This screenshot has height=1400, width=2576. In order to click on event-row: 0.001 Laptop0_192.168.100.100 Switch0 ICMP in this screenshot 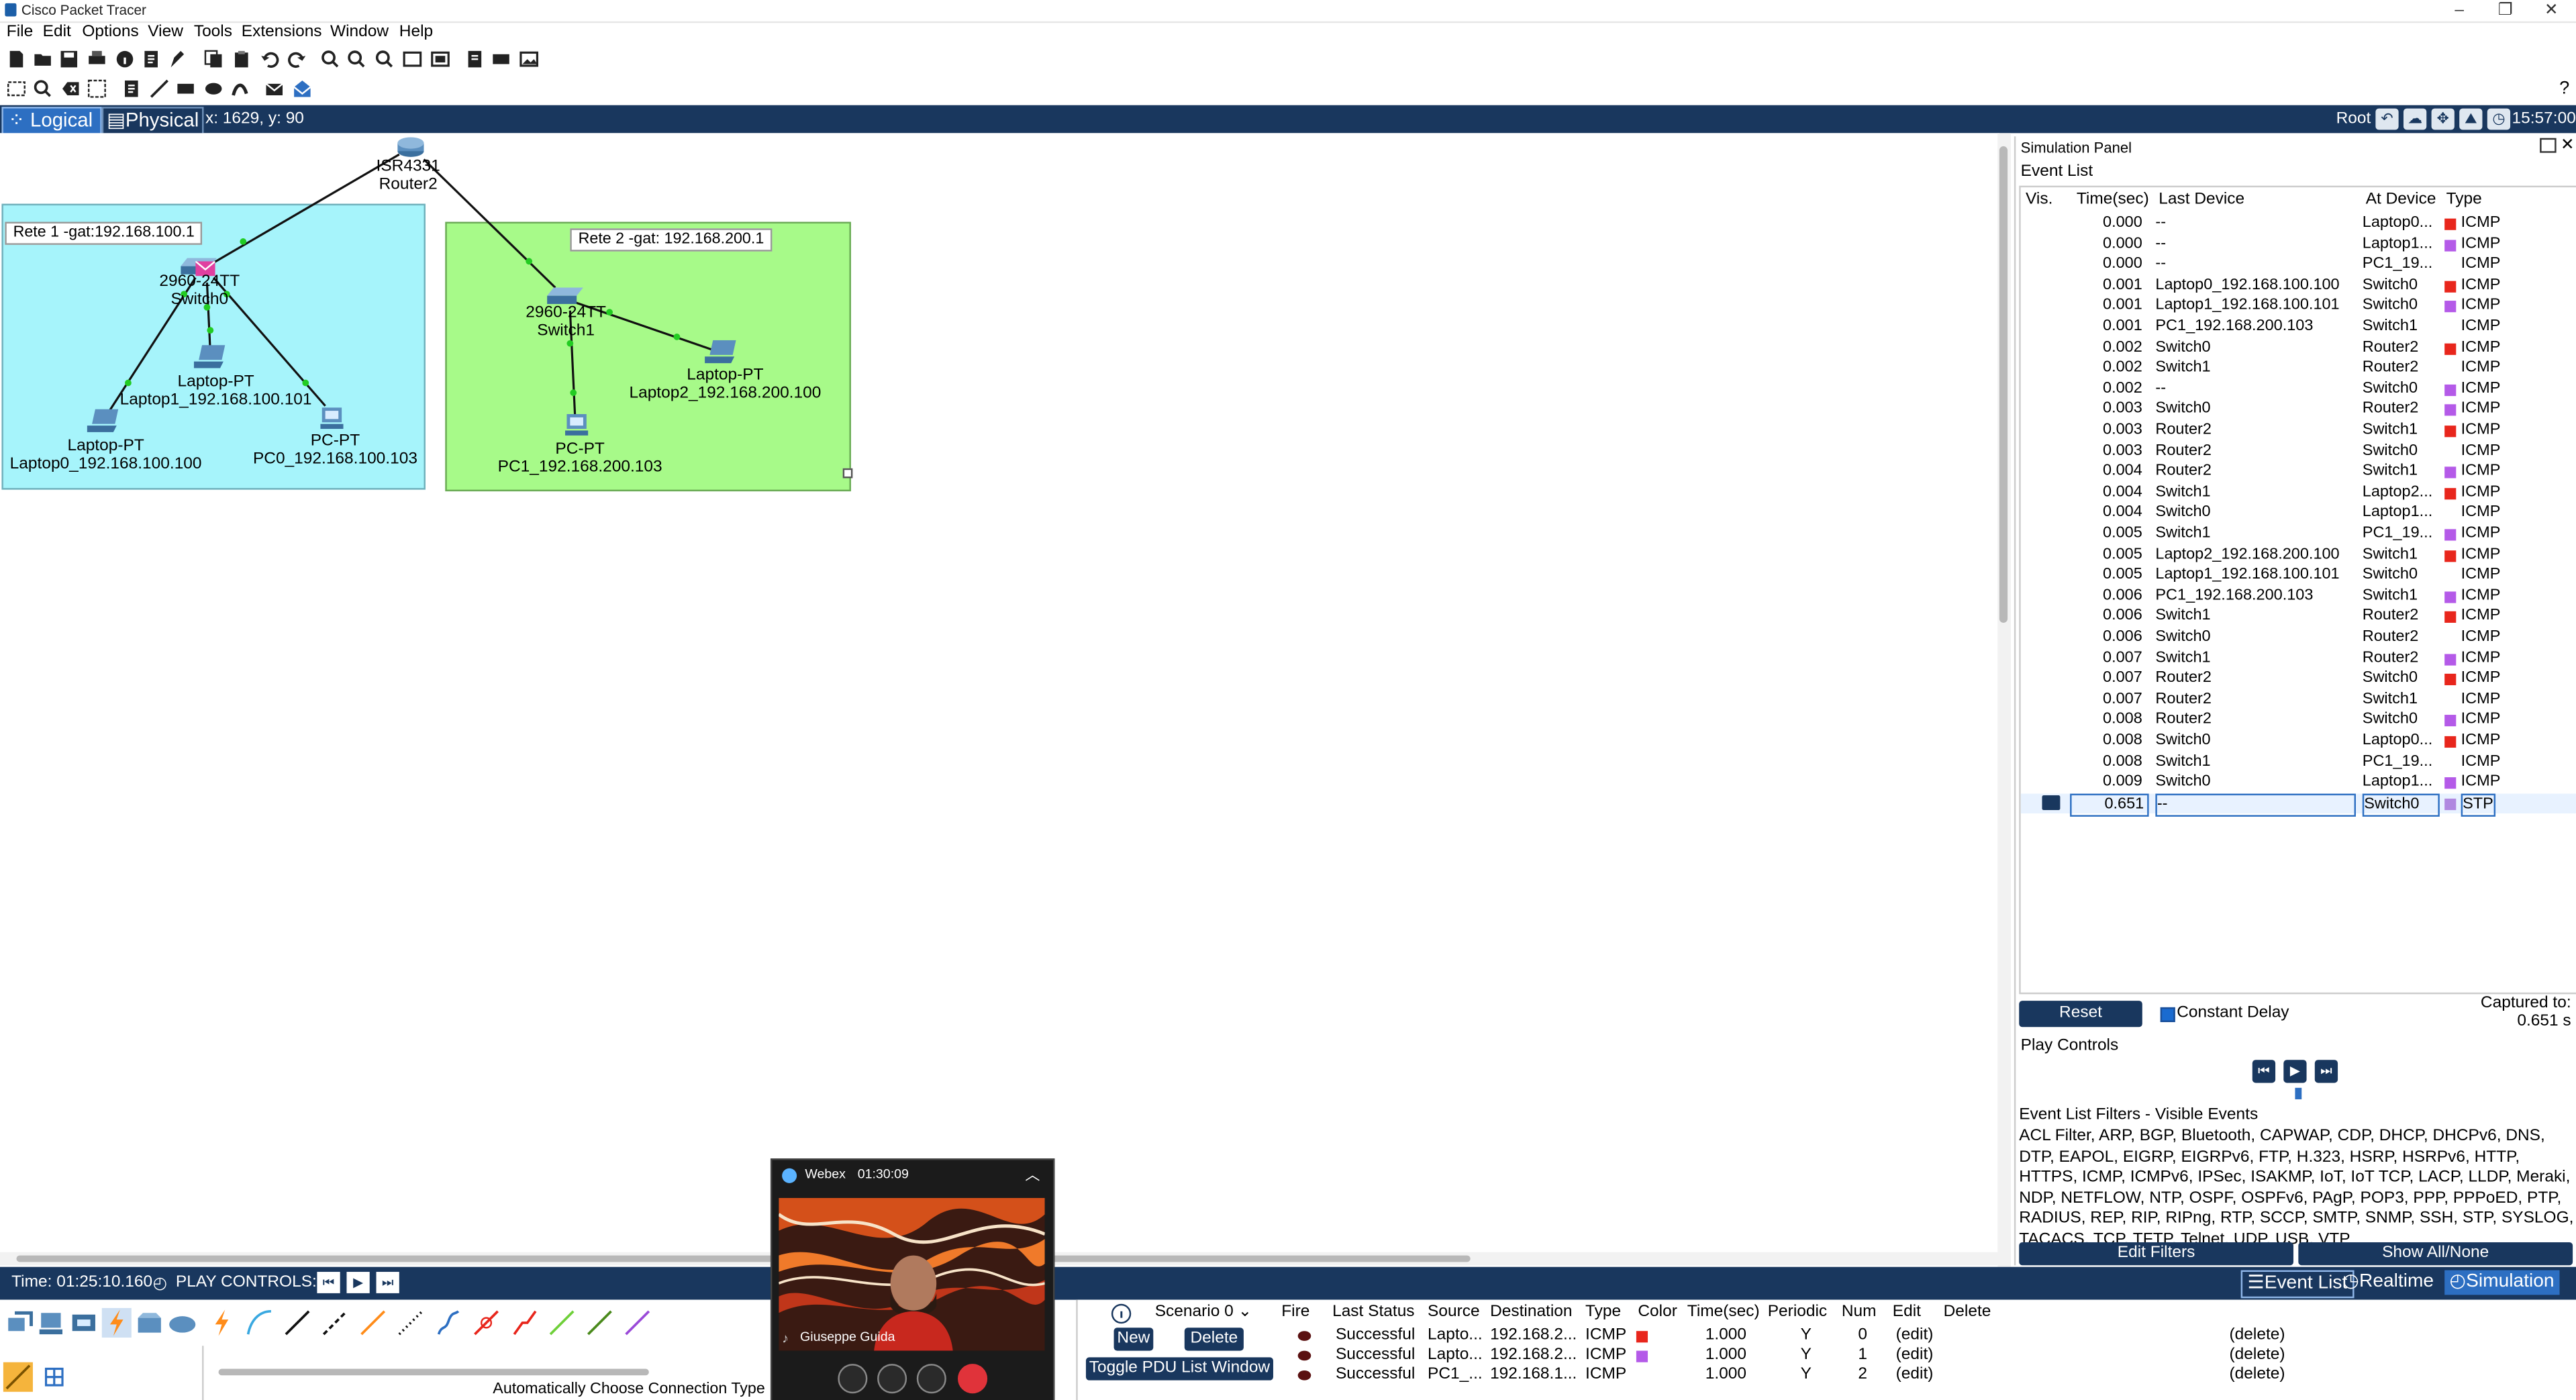, I will do `click(2298, 286)`.